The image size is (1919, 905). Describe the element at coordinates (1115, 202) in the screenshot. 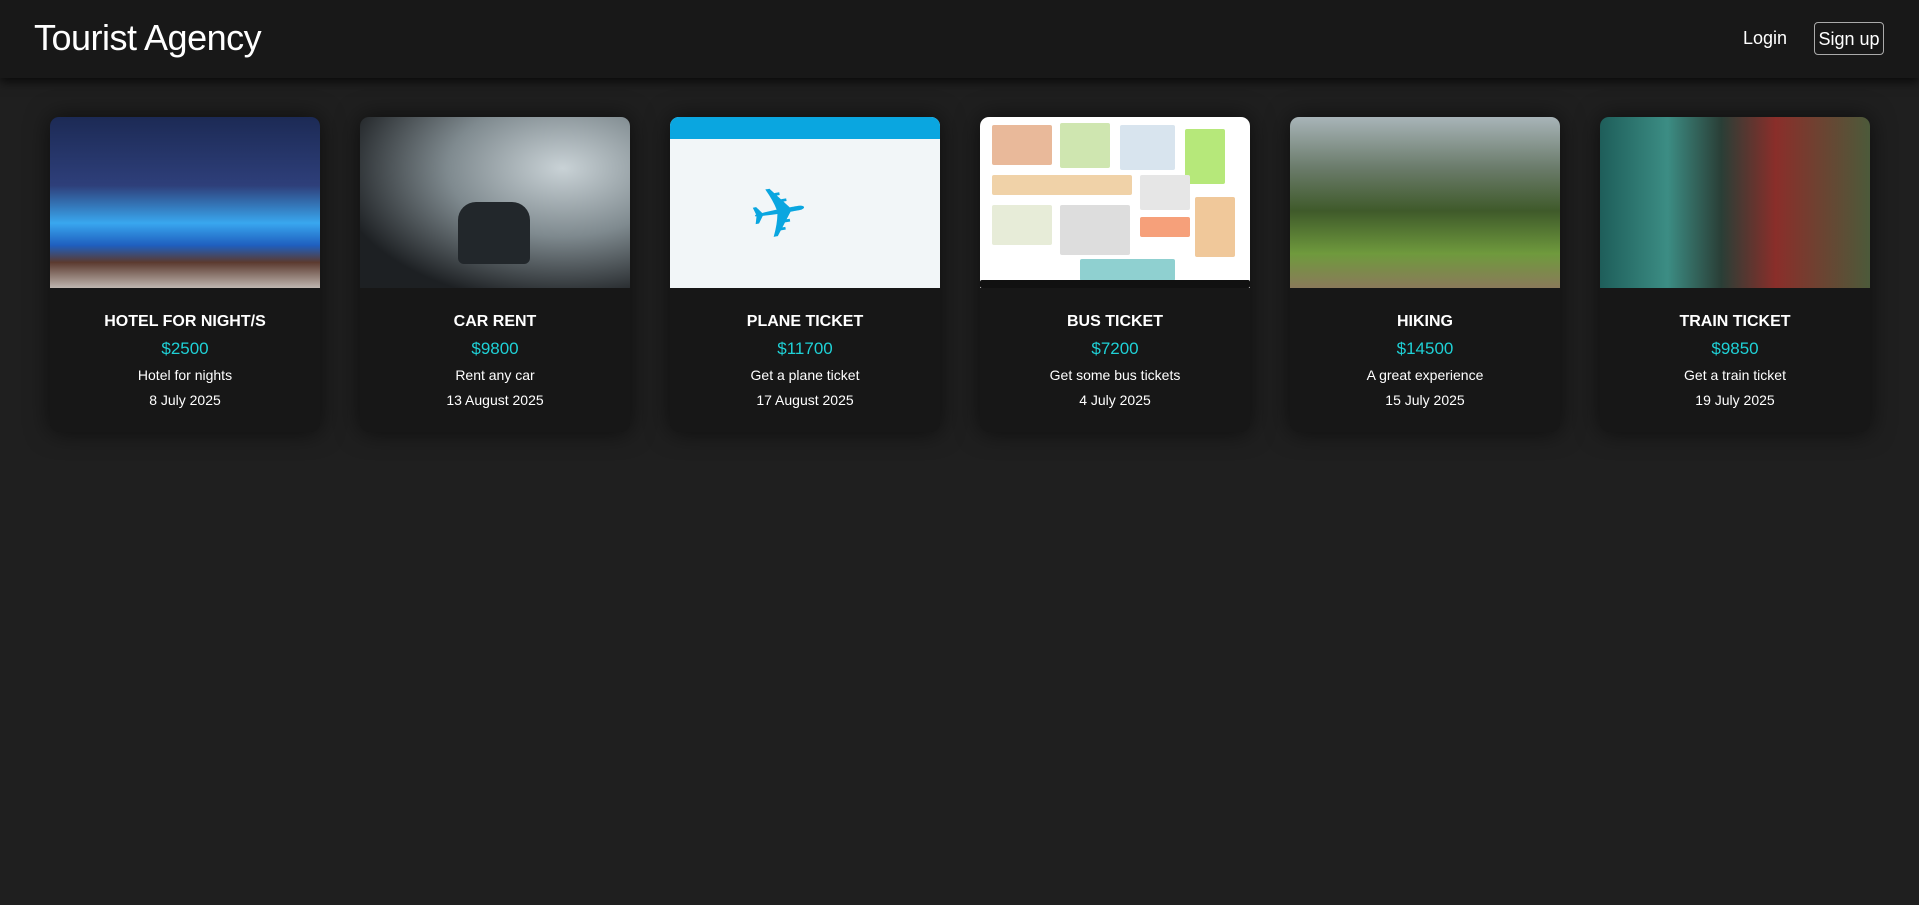

I see `bus-tickets-image` at that location.